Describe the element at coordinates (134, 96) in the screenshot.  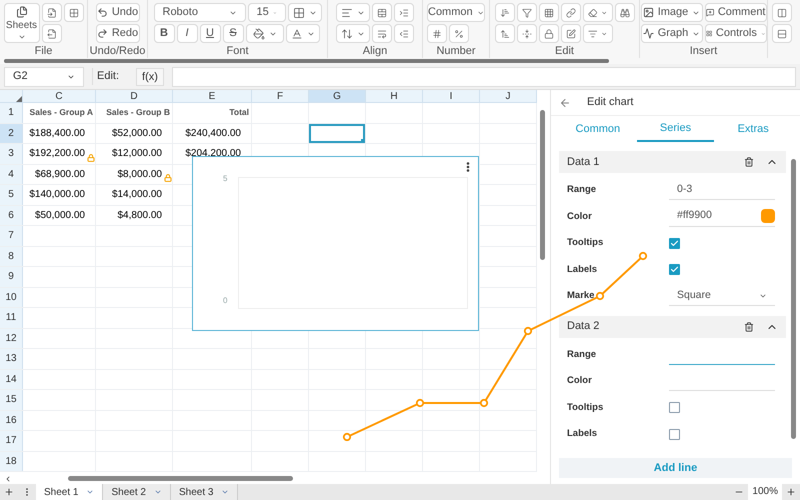
I see `column-header: D` at that location.